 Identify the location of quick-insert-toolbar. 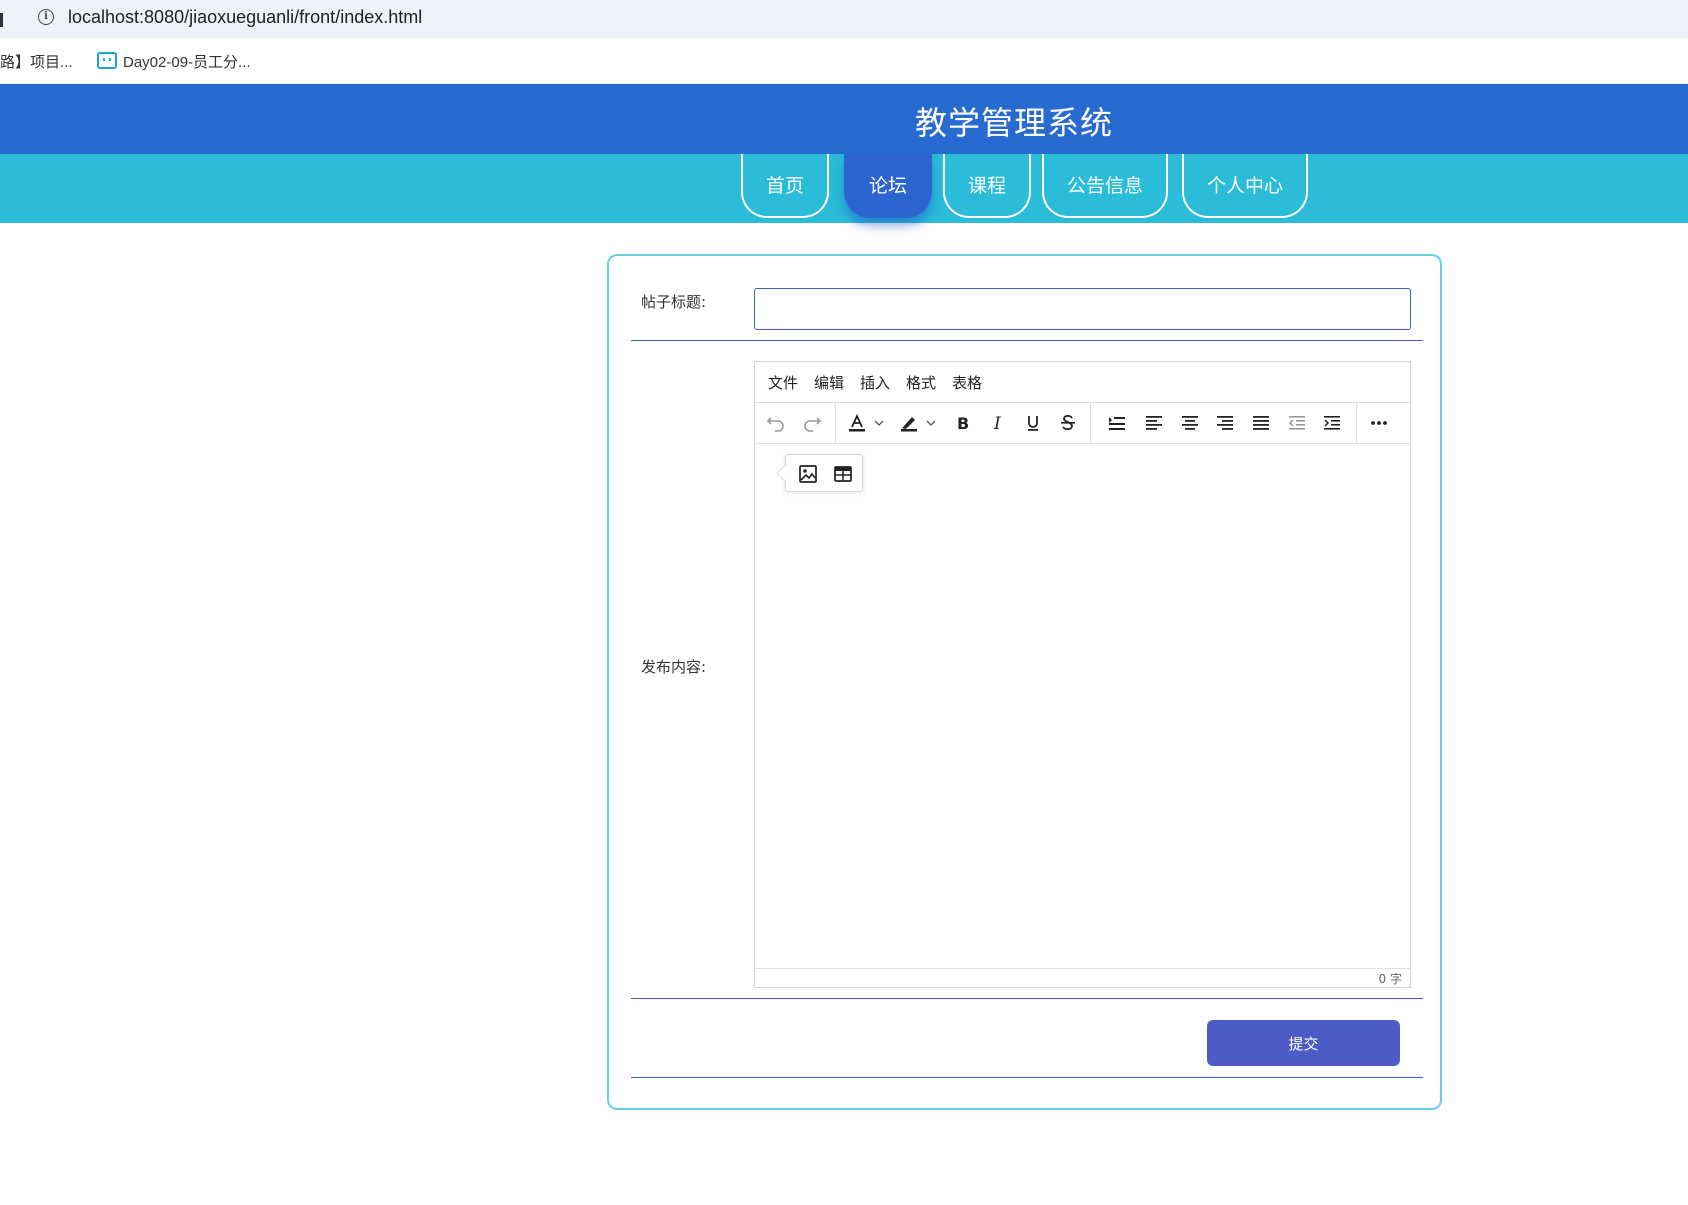
(819, 473).